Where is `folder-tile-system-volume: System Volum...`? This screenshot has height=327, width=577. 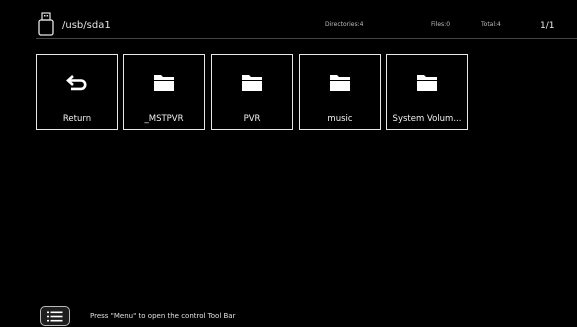 folder-tile-system-volume: System Volum... is located at coordinates (427, 92).